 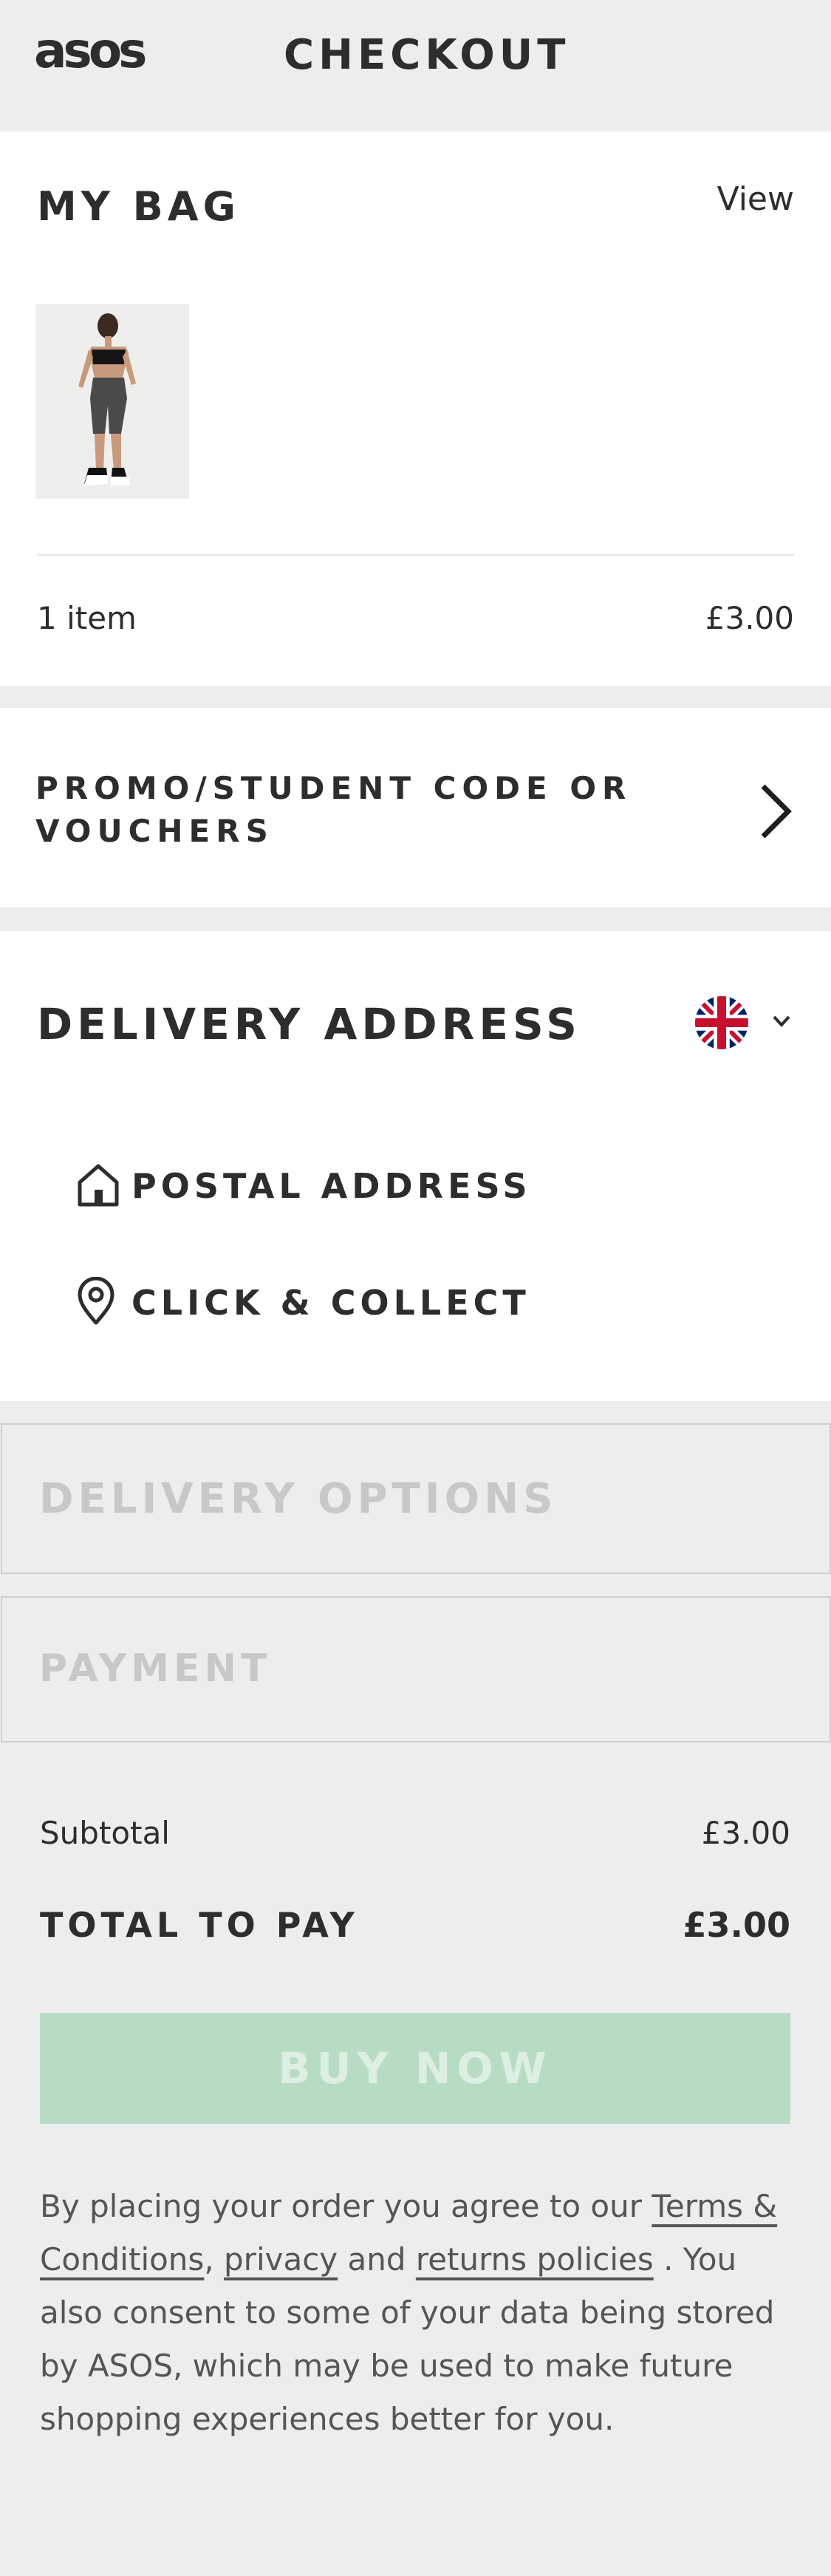 I want to click on promo-code-label: PROMO/STUDENT CODE OR VOUCHERS, so click(x=333, y=809).